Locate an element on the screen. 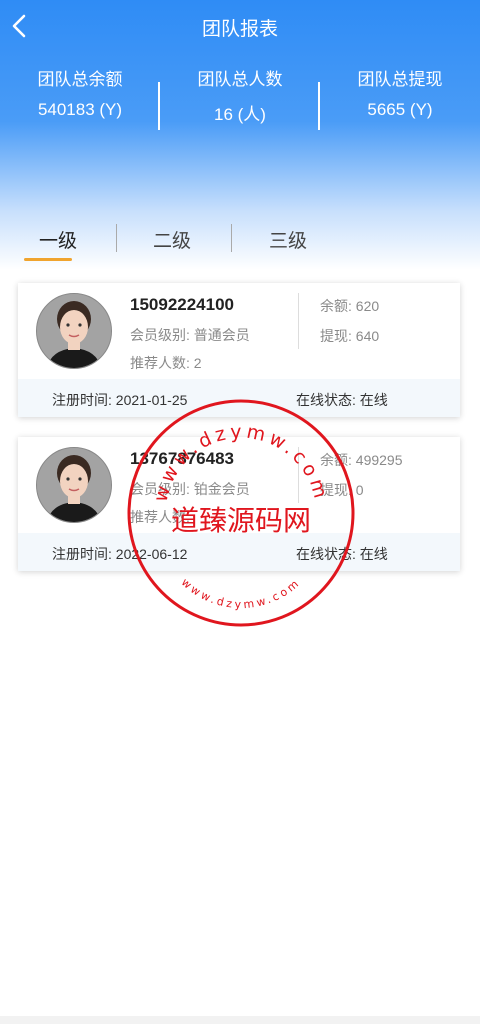 The image size is (480, 1024). tab-level-1: 一级 is located at coordinates (58, 239).